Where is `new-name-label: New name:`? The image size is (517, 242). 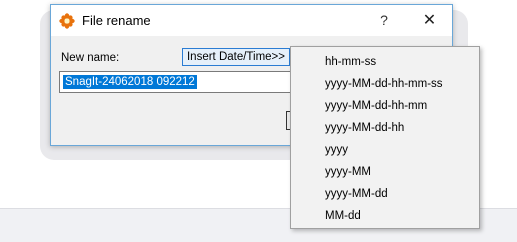
new-name-label: New name: is located at coordinates (90, 58).